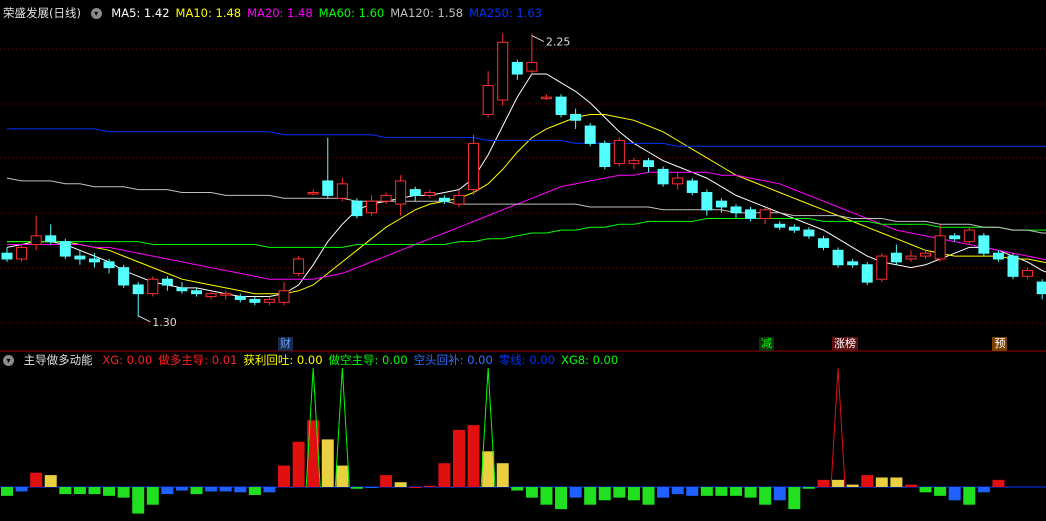 This screenshot has width=1046, height=521. Describe the element at coordinates (1000, 344) in the screenshot. I see `event-marker: 预` at that location.